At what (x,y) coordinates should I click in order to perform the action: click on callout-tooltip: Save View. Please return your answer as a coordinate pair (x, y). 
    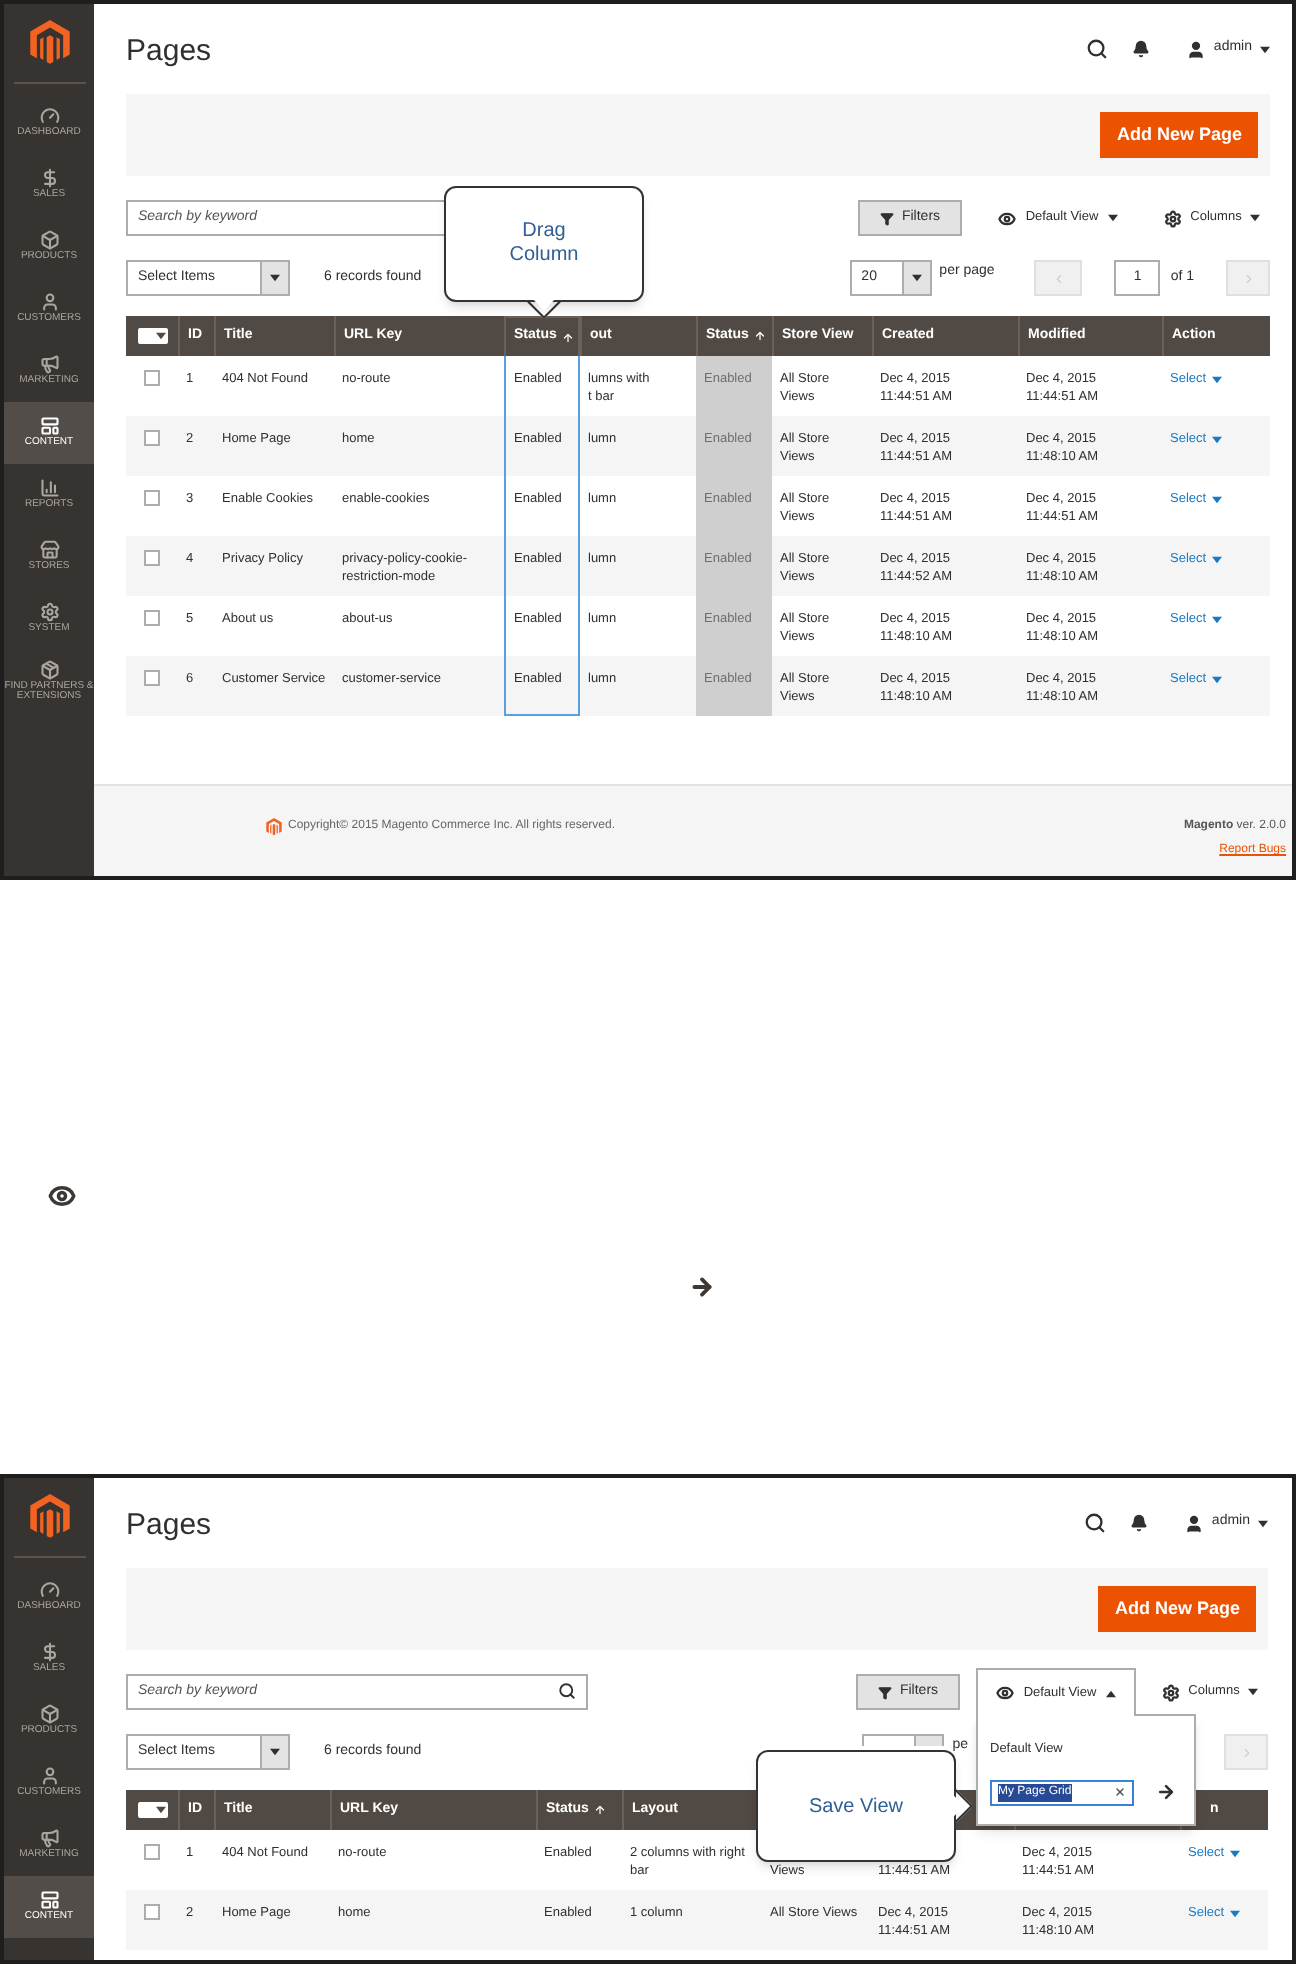
    Looking at the image, I should click on (864, 1806).